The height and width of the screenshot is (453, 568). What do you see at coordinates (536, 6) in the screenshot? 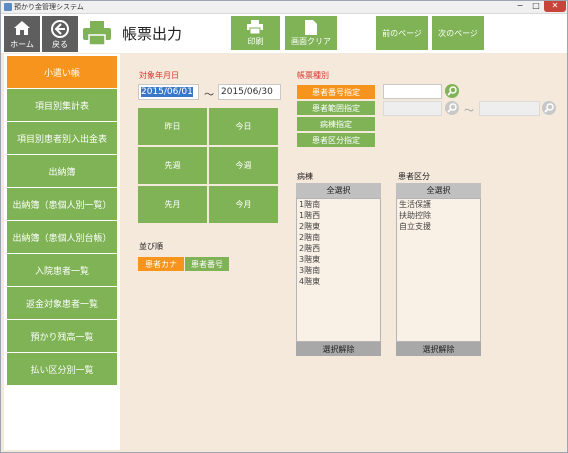
I see `maximize-button: □` at bounding box center [536, 6].